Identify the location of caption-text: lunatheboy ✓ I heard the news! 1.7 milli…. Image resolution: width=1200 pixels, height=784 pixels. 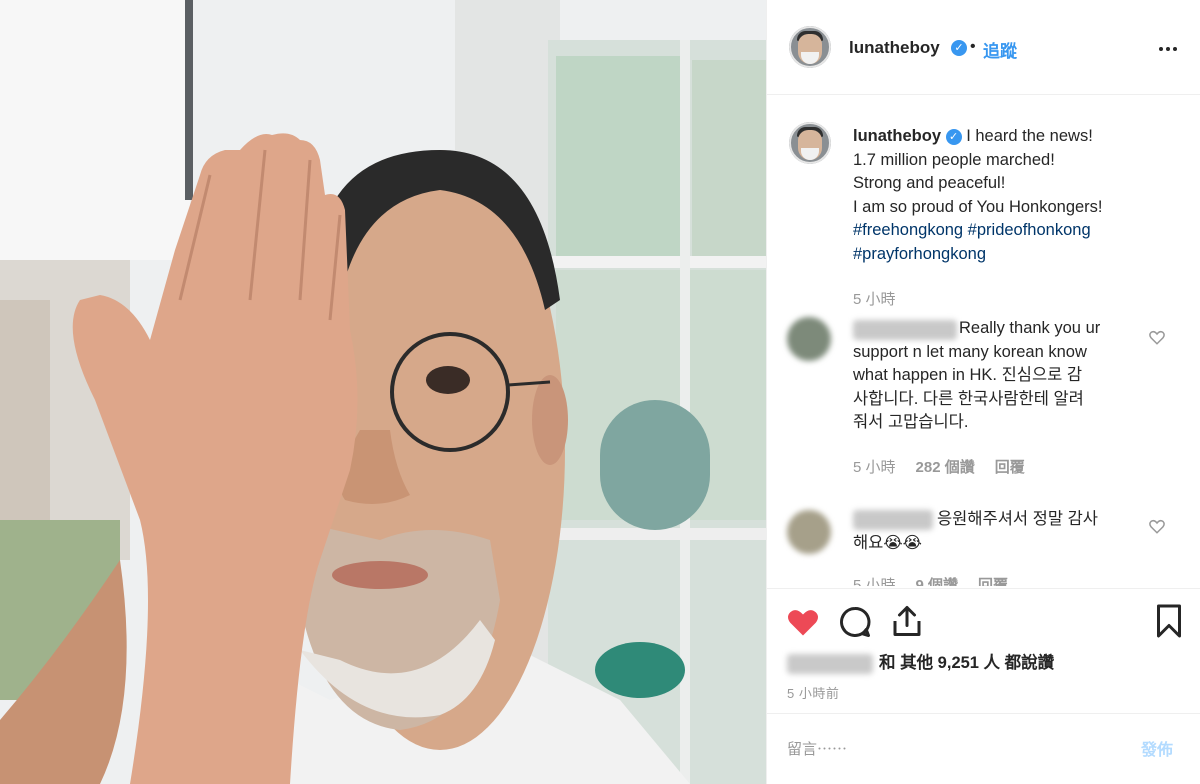
(1018, 195).